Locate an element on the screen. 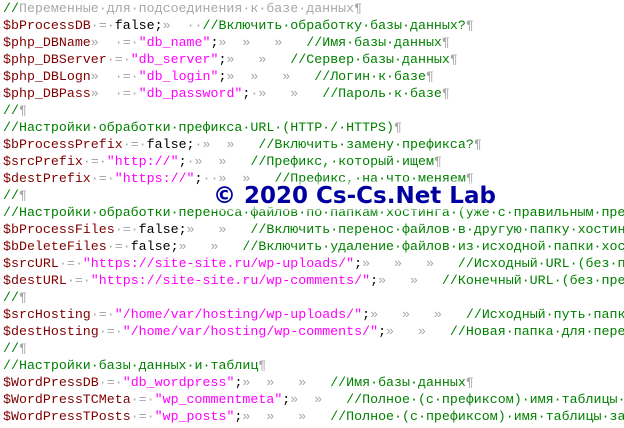 The height and width of the screenshot is (428, 624). string-token: "db_login" is located at coordinates (178, 76).